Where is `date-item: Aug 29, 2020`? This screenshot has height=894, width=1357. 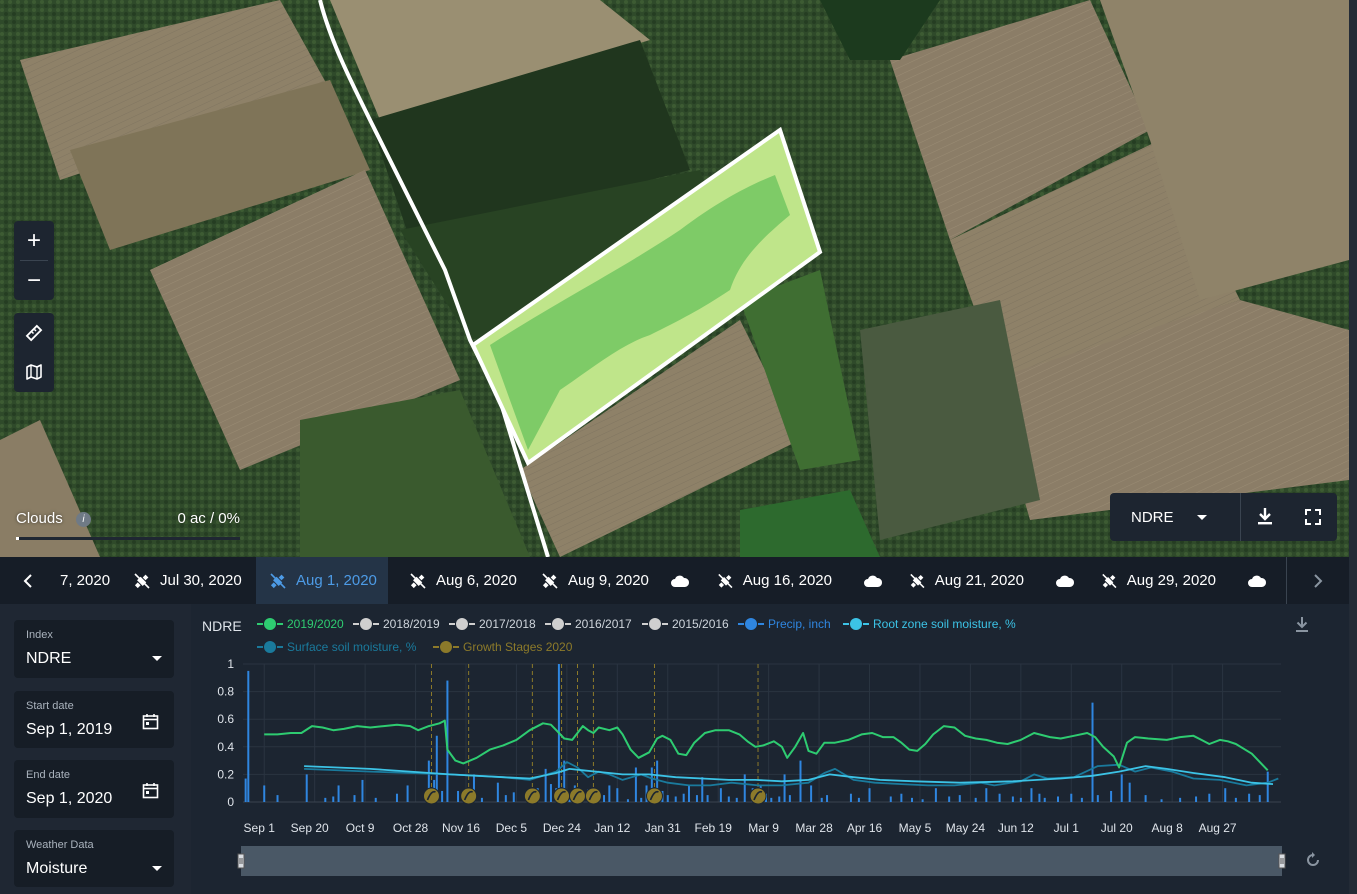
date-item: Aug 29, 2020 is located at coordinates (1158, 580).